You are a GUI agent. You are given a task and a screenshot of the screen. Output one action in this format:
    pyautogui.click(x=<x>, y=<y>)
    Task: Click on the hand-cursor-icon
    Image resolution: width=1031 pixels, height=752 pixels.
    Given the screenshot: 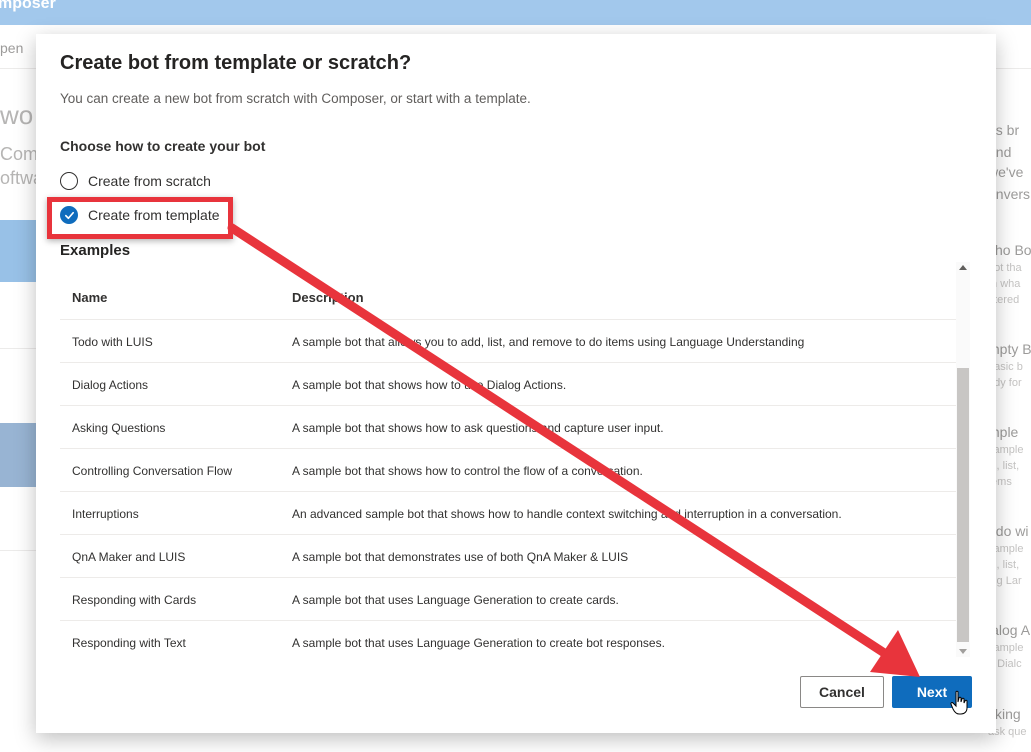 What is the action you would take?
    pyautogui.click(x=959, y=702)
    